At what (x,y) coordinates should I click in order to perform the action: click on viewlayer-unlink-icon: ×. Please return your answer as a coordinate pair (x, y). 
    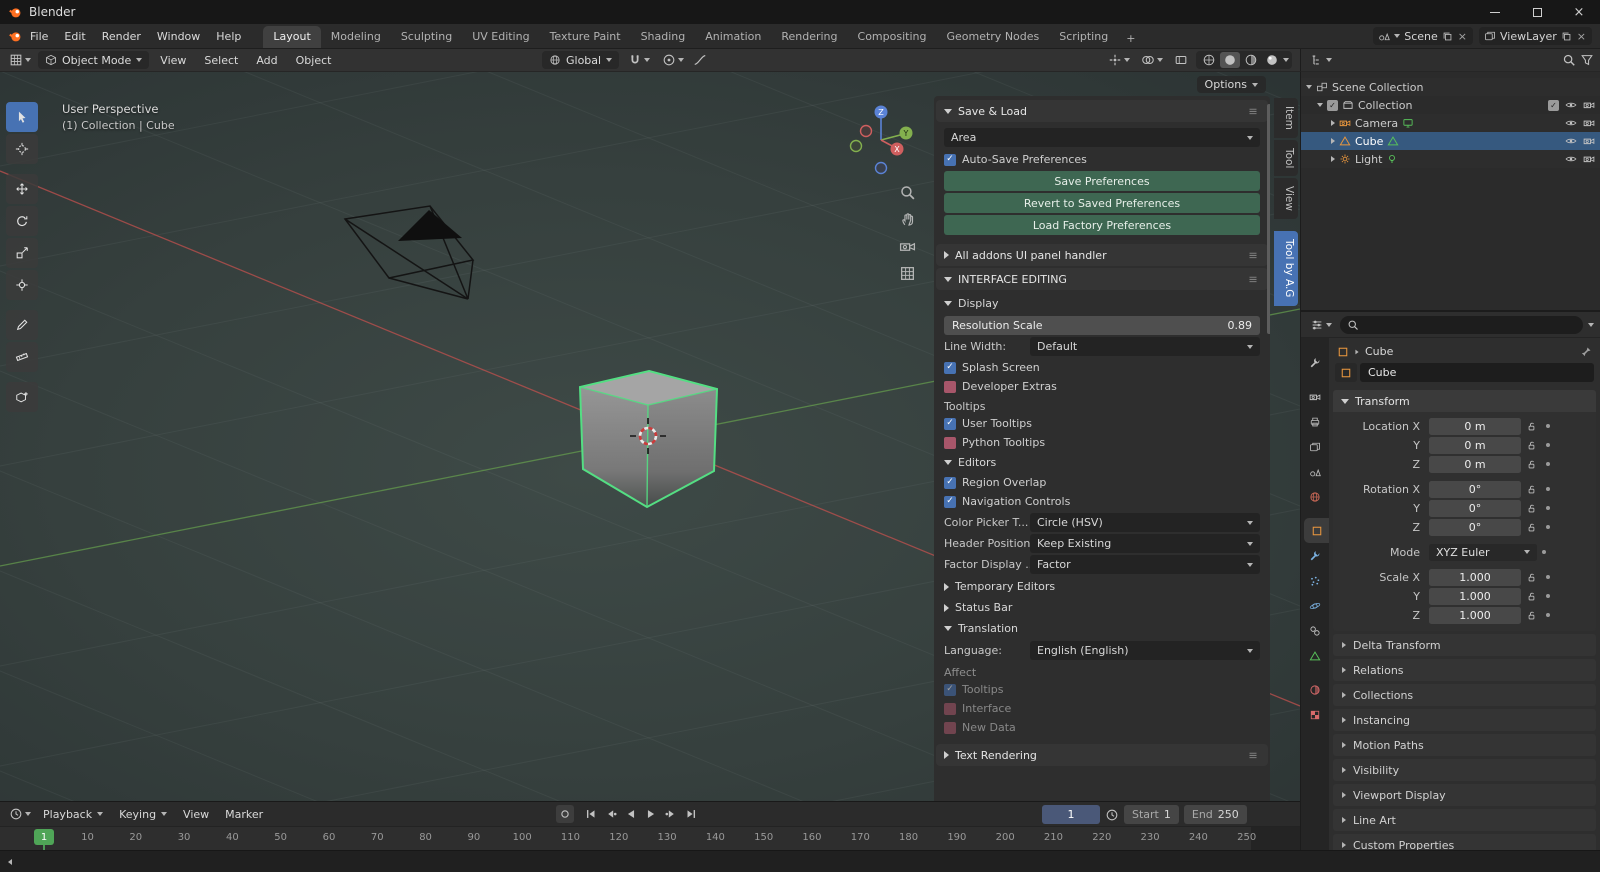
    Looking at the image, I should click on (1581, 36).